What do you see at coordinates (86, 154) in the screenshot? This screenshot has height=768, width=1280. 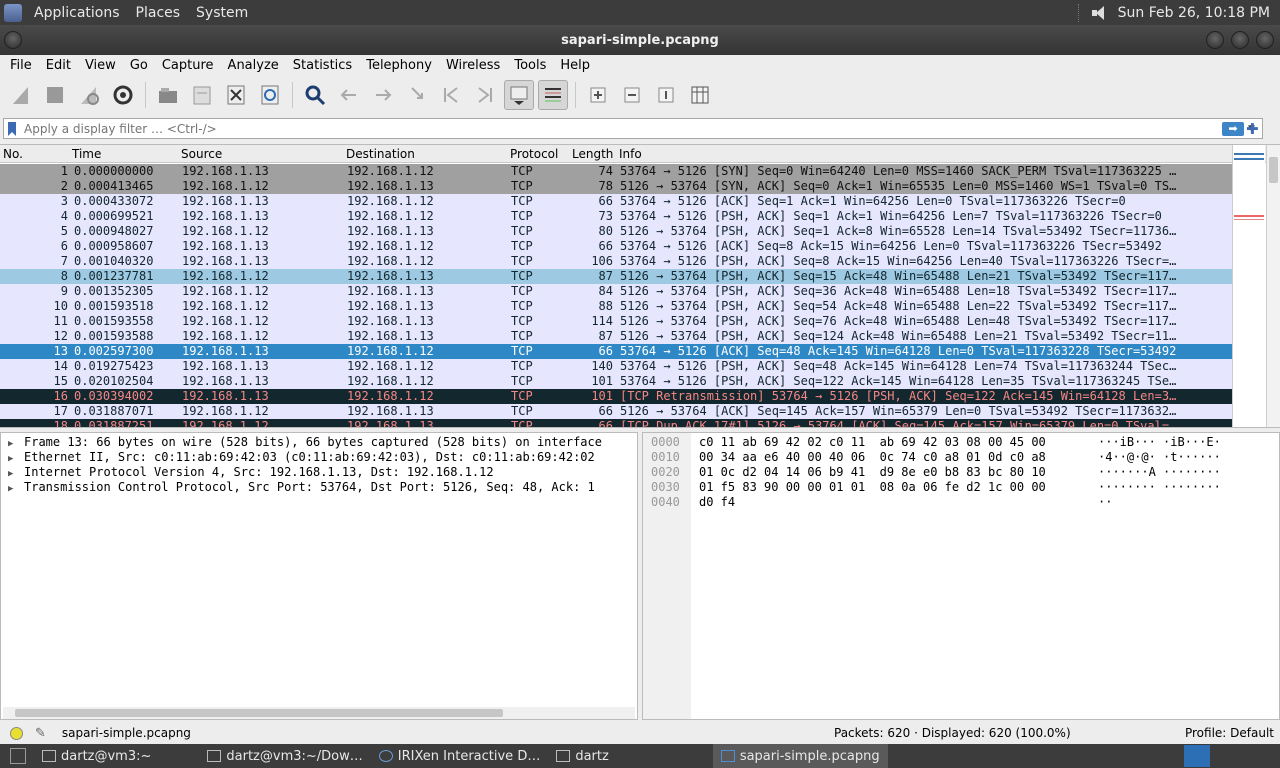 I see `column-header-time: Time` at bounding box center [86, 154].